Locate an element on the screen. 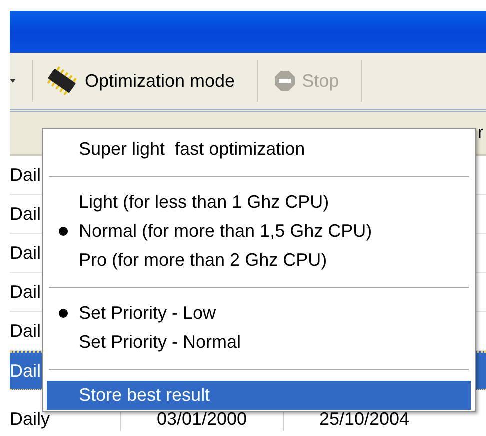  table-cell: Daily is located at coordinates (30, 419).